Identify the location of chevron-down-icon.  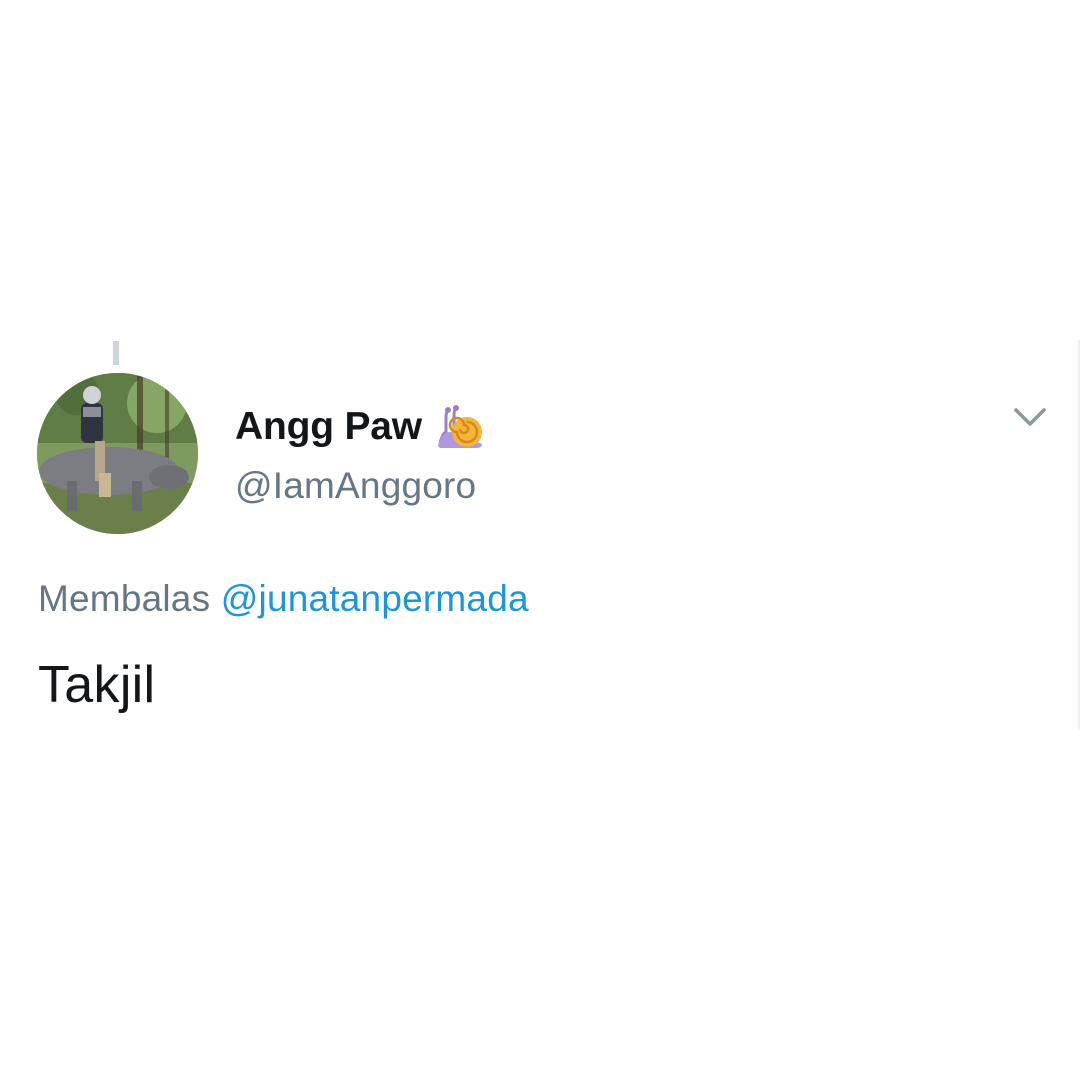
(1030, 417).